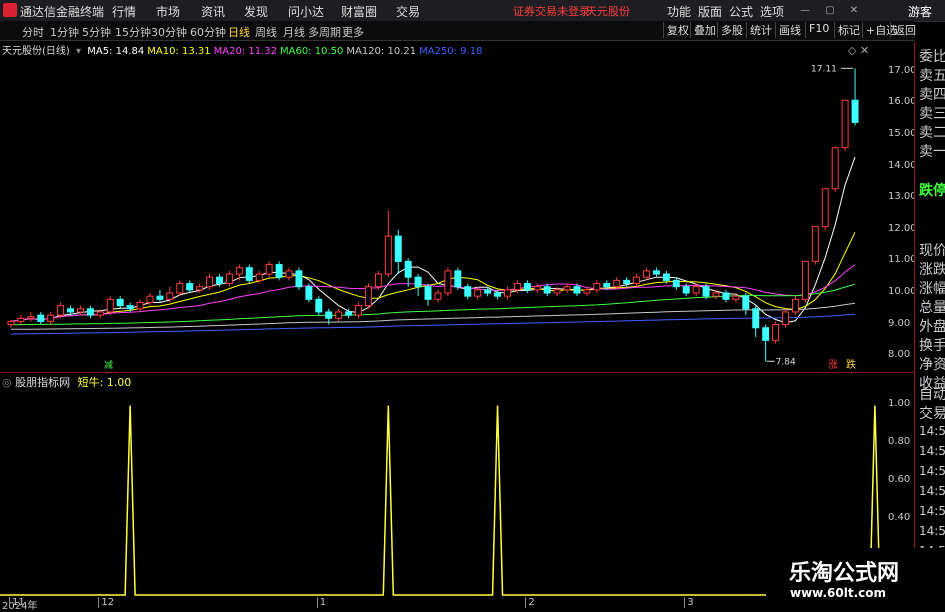  I want to click on period-2: 5分钟, so click(96, 32).